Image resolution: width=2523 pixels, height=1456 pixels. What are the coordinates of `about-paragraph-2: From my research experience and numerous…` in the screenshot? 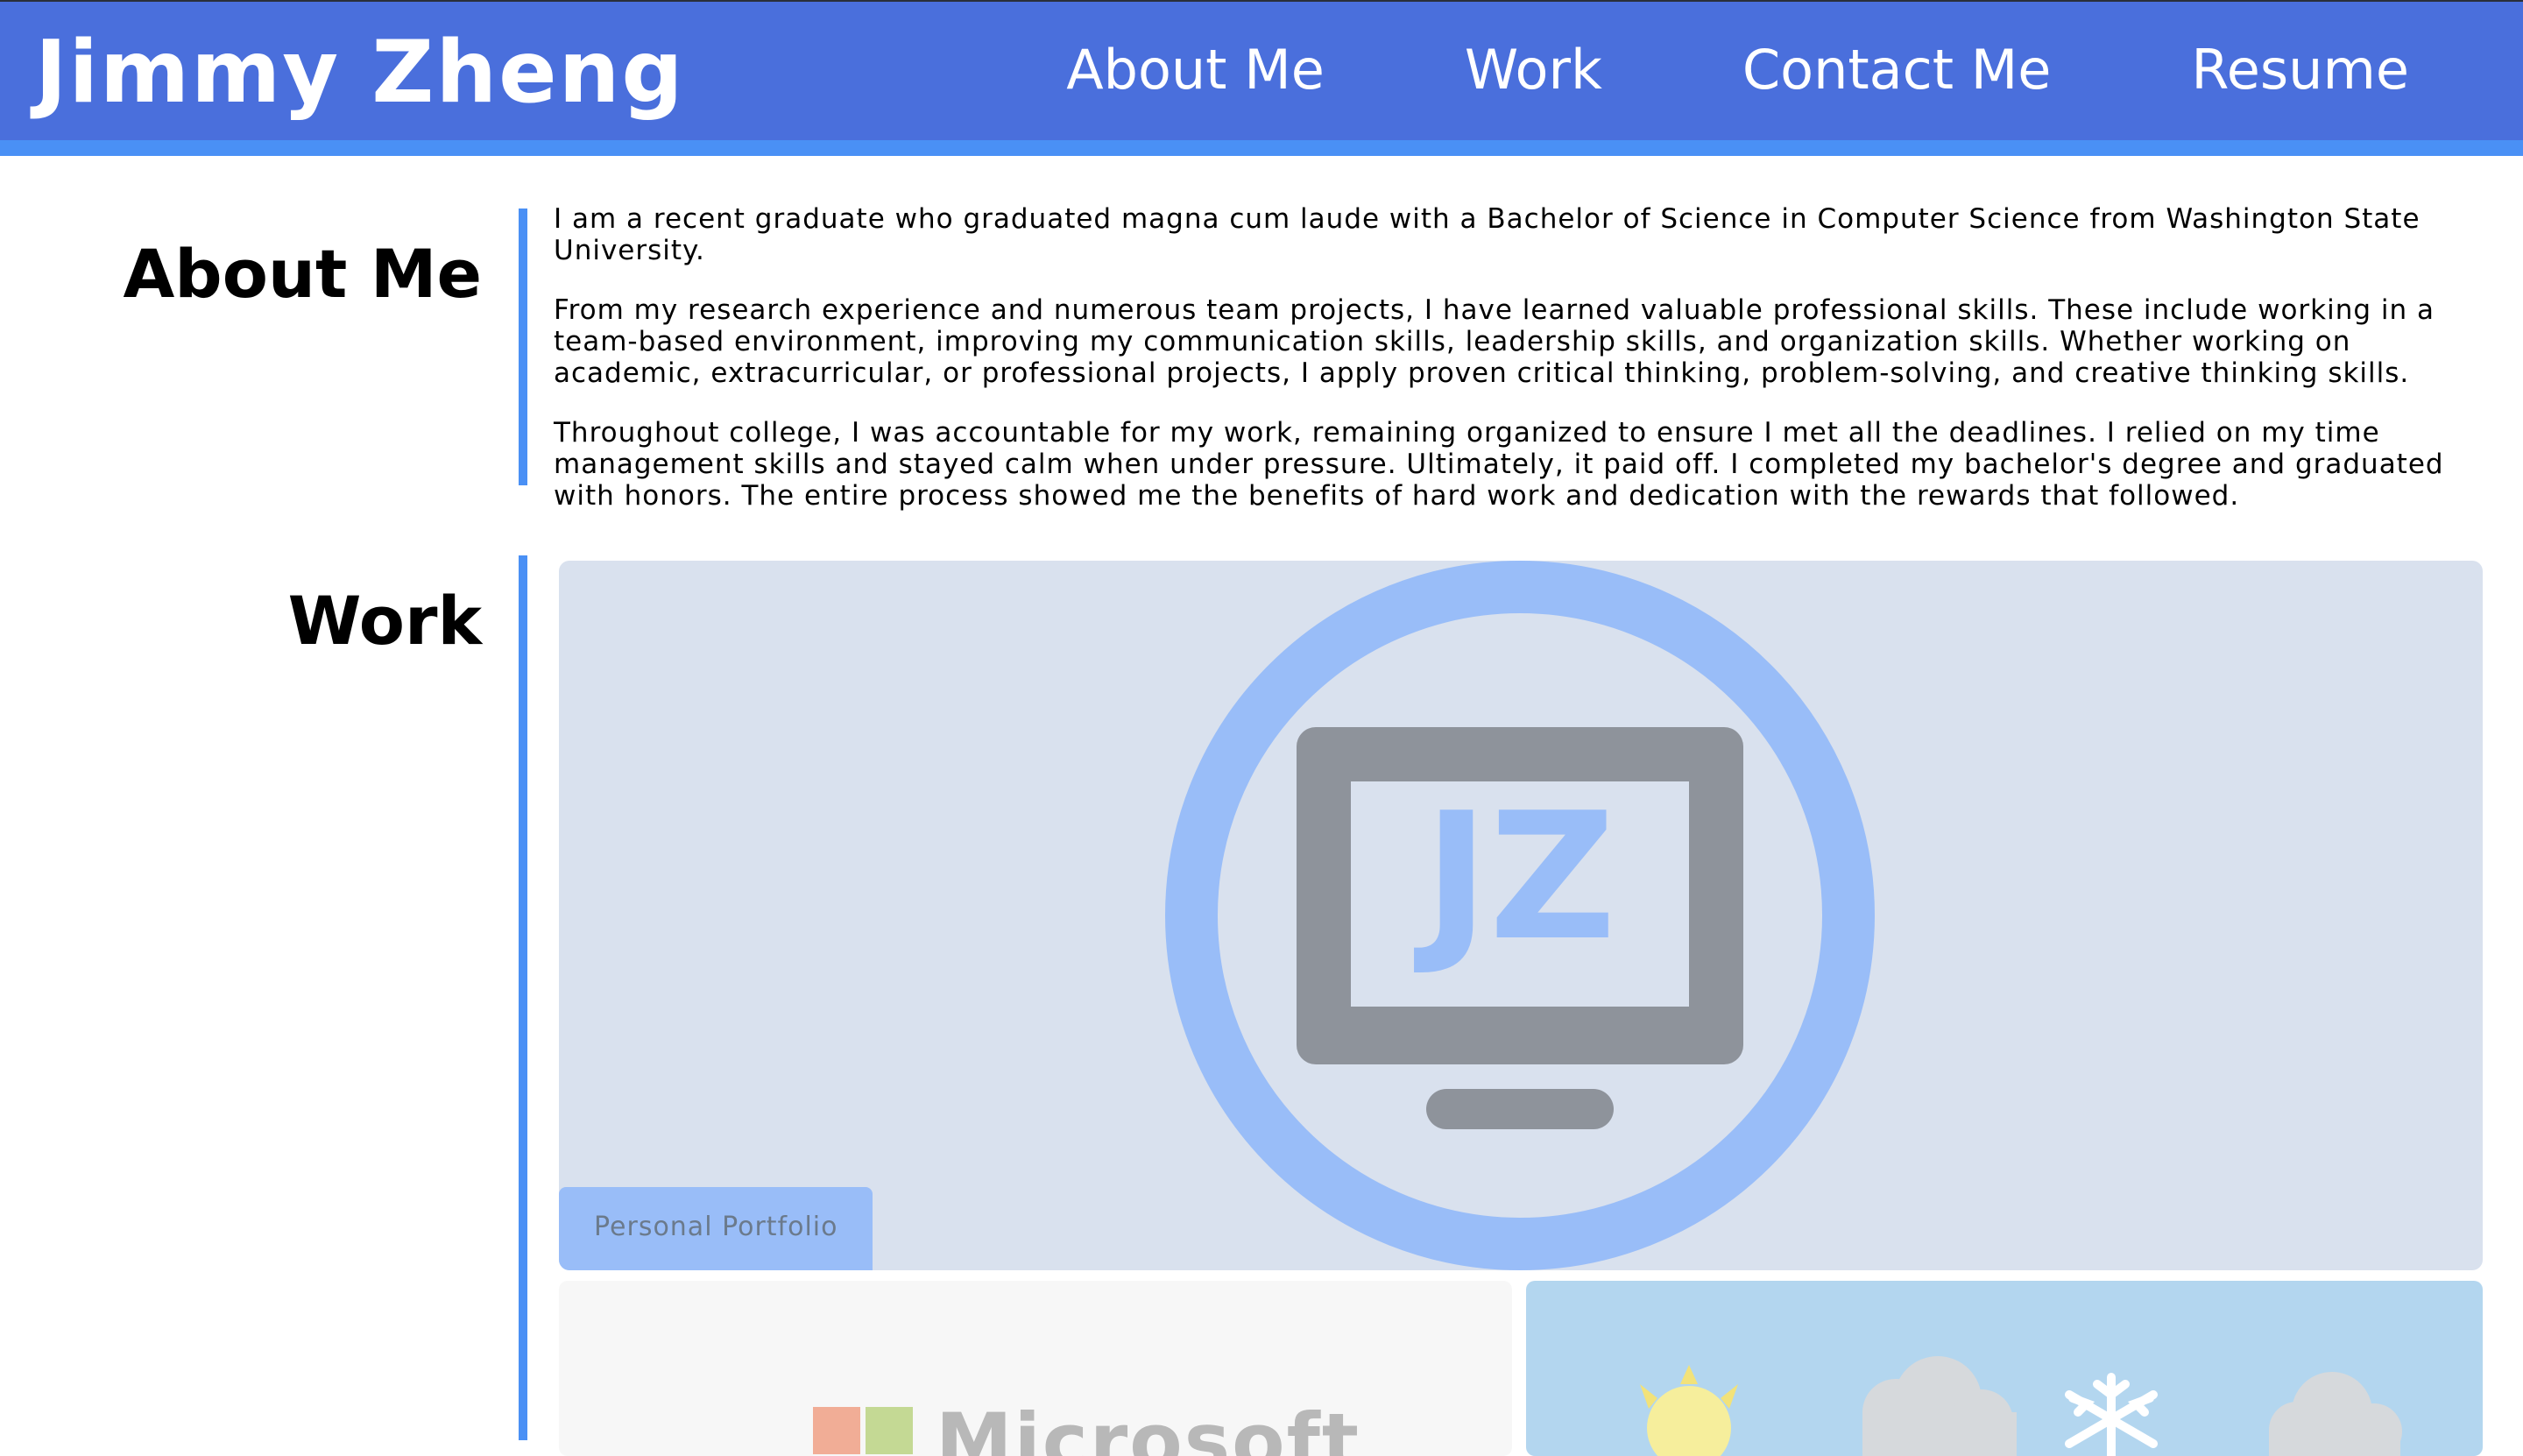 It's located at (1494, 341).